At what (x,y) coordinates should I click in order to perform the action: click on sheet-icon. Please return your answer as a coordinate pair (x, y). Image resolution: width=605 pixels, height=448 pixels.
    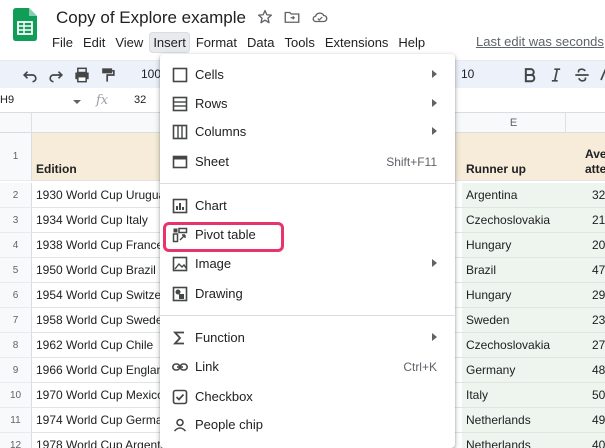
    Looking at the image, I should click on (180, 162).